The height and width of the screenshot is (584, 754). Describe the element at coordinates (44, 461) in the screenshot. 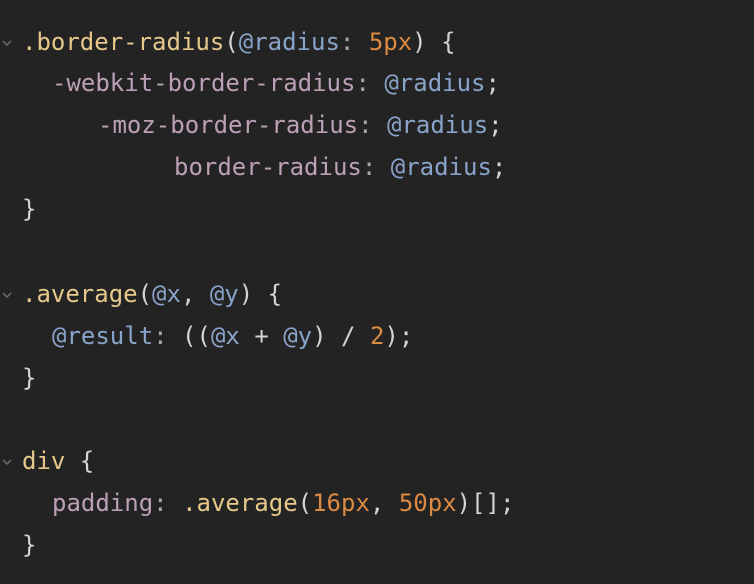

I see `selector-token: div` at that location.